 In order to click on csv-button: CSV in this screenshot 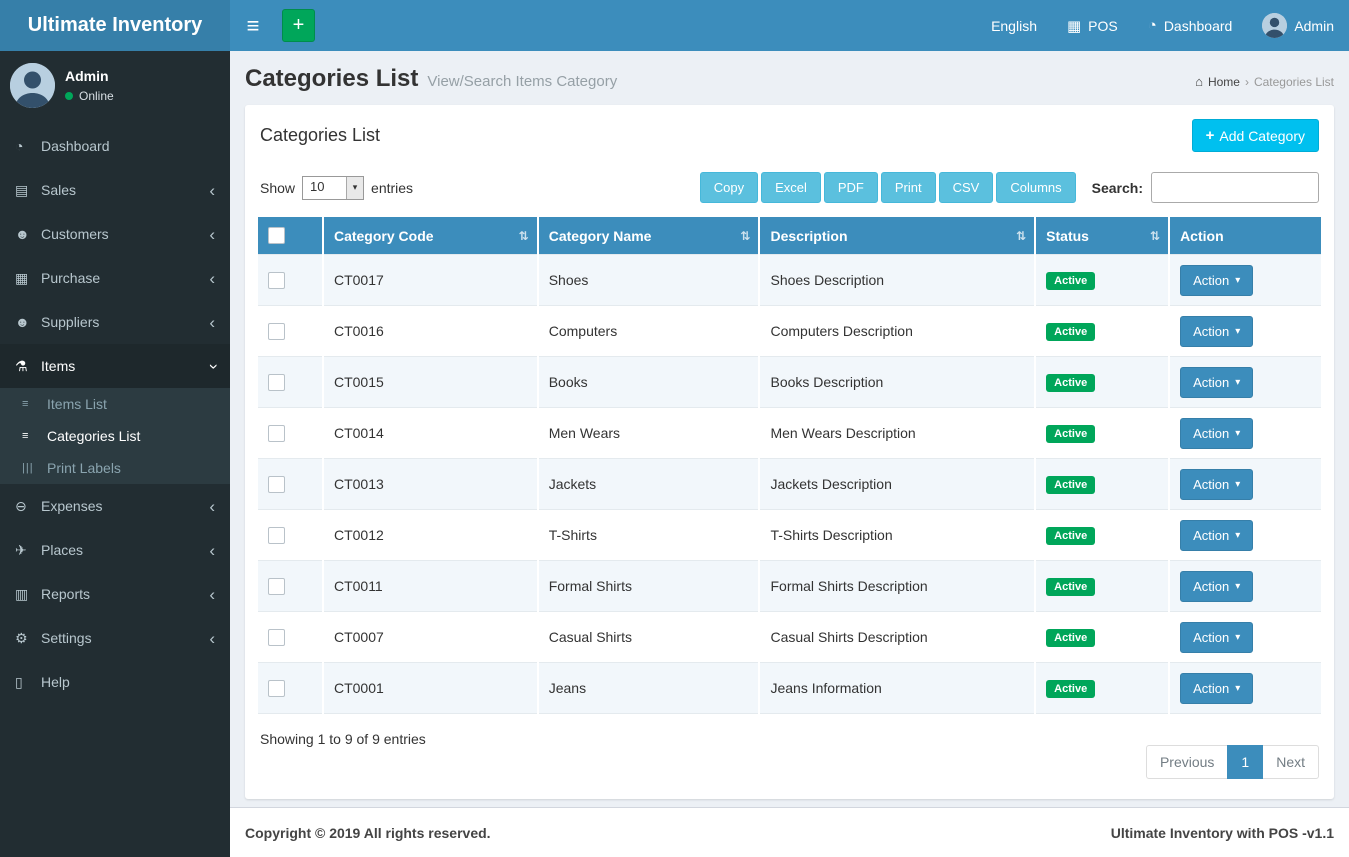, I will do `click(966, 187)`.